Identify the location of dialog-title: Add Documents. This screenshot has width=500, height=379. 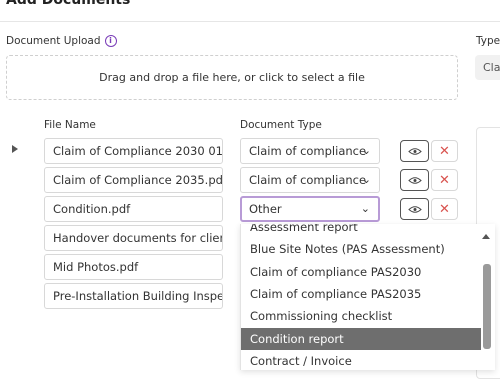
(68, 4).